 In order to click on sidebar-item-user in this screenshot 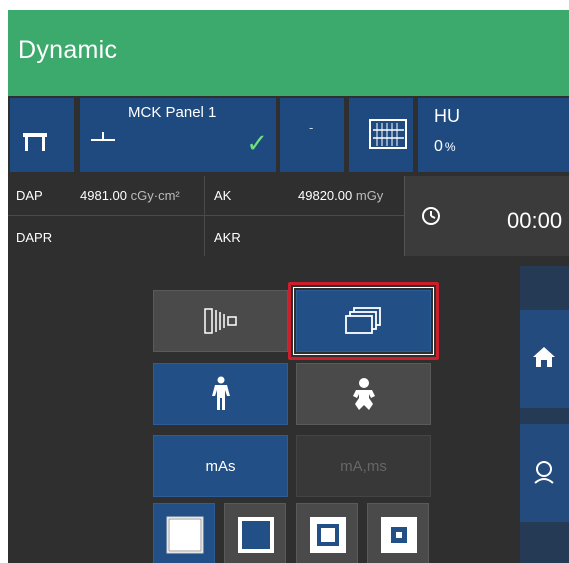, I will do `click(544, 473)`.